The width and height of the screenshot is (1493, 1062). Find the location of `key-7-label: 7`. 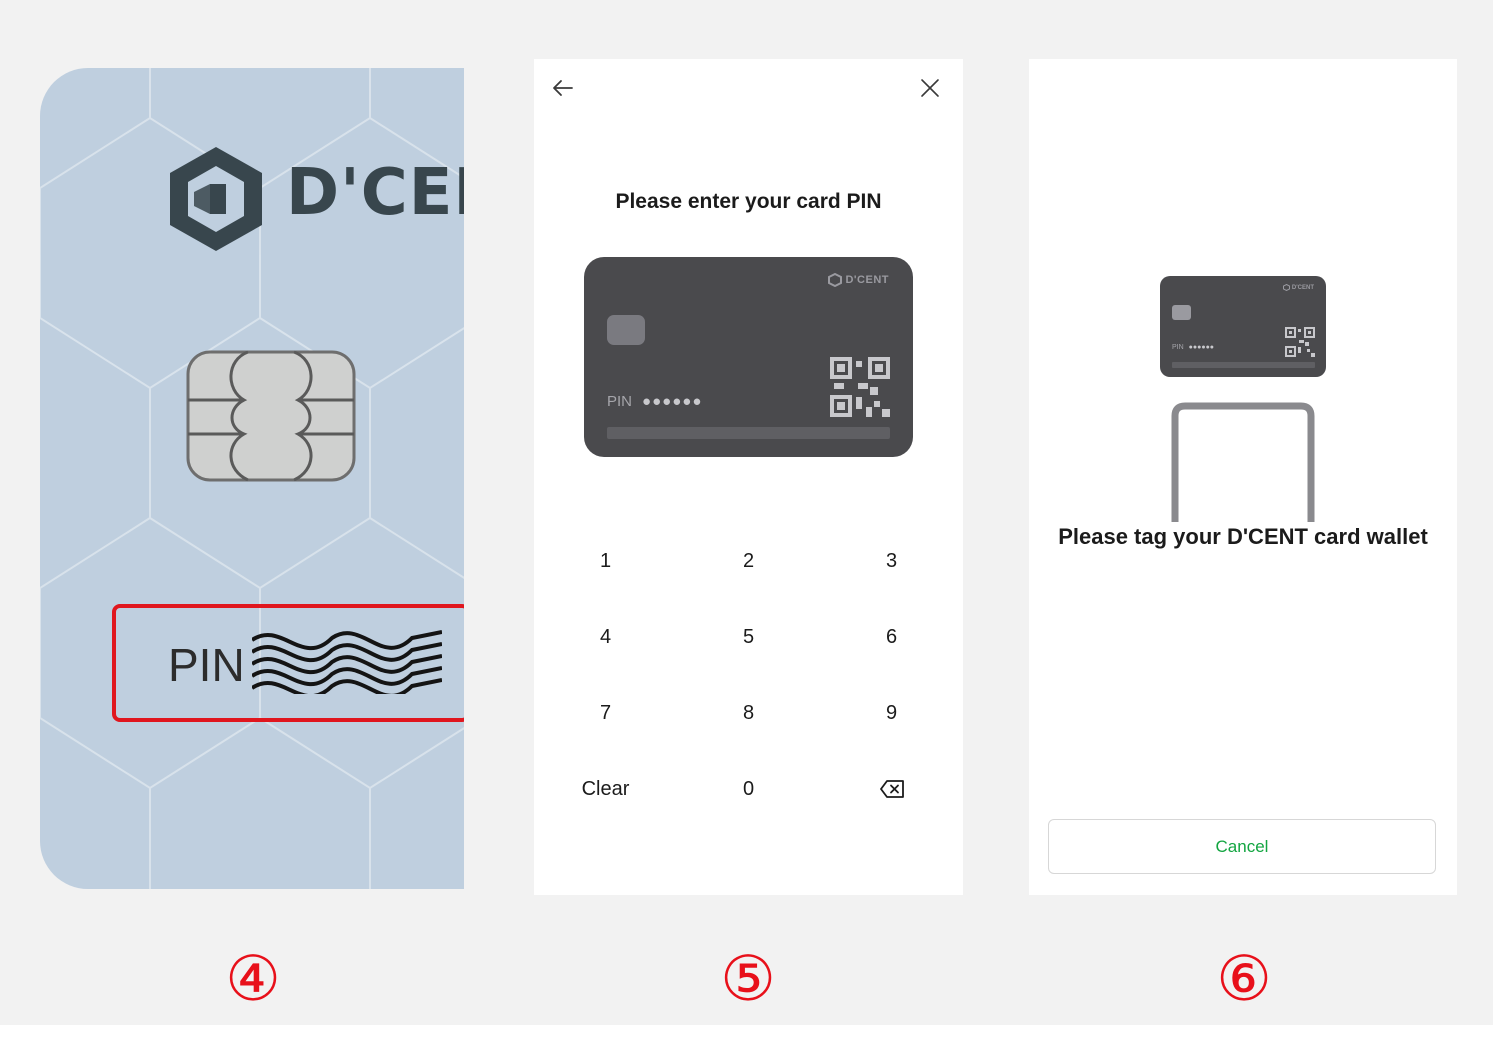

key-7-label: 7 is located at coordinates (605, 713).